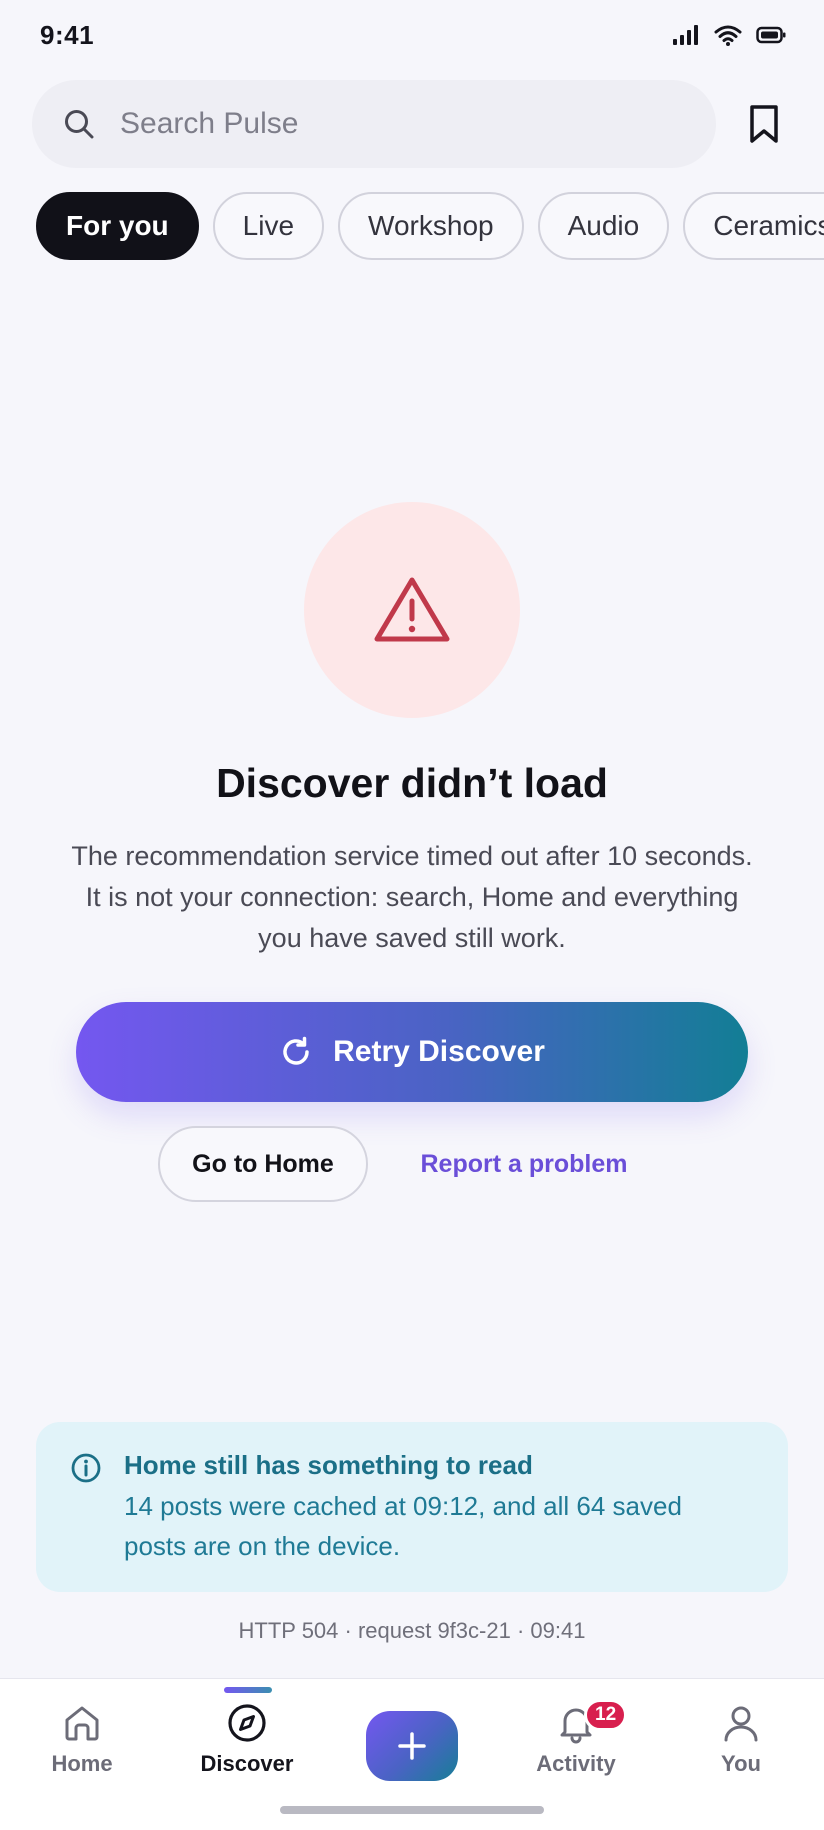  I want to click on home-icon, so click(82, 1723).